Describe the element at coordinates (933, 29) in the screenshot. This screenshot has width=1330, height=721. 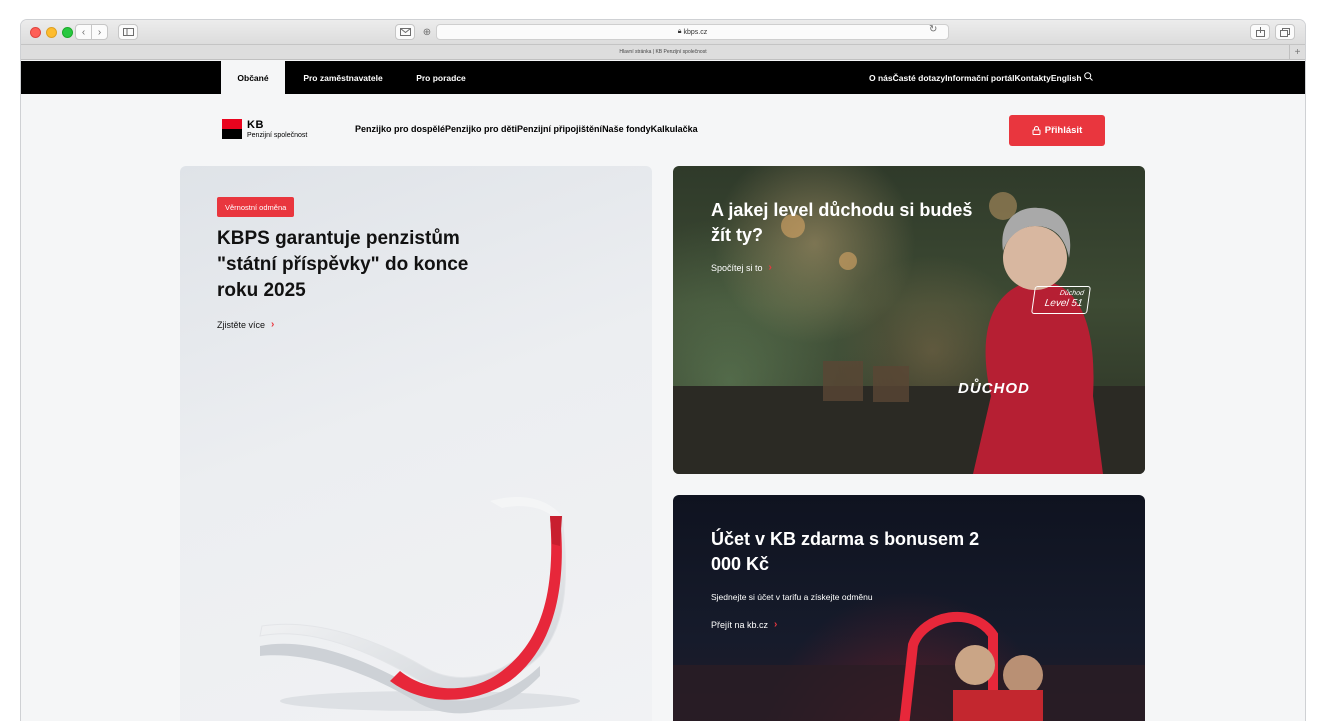
I see `reload-icon: ↻` at that location.